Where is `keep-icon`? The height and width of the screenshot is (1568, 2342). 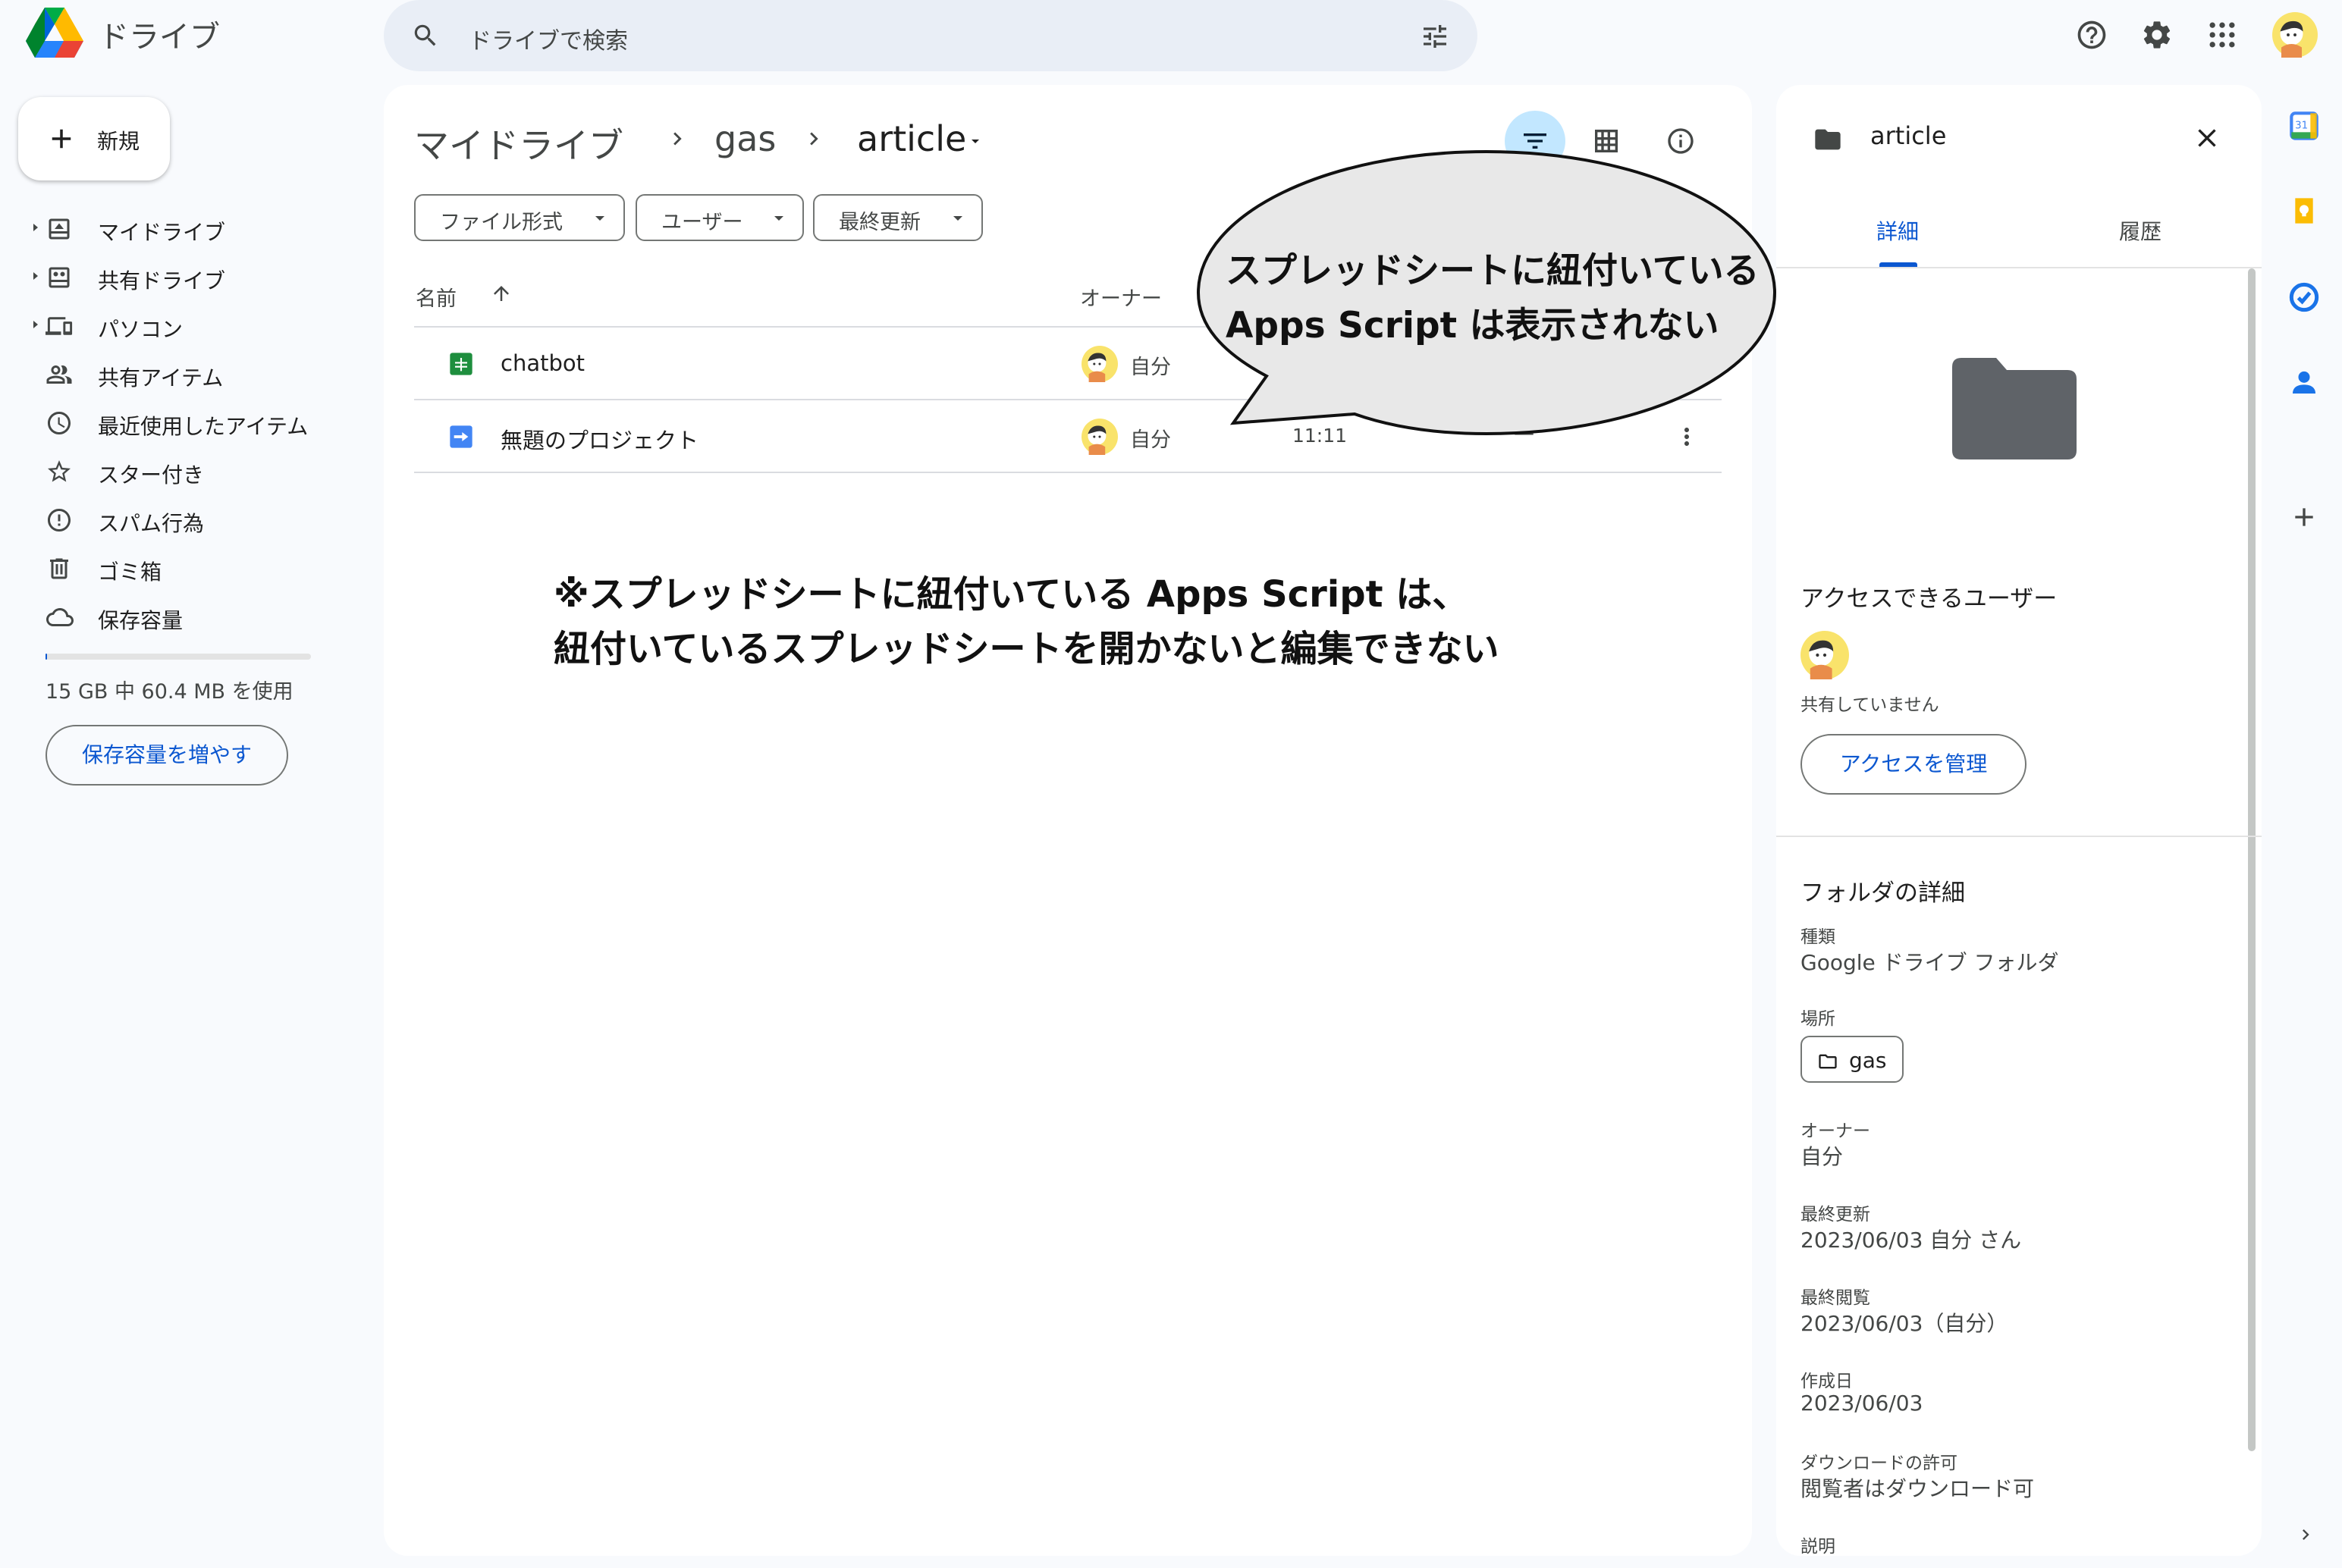
keep-icon is located at coordinates (2304, 211).